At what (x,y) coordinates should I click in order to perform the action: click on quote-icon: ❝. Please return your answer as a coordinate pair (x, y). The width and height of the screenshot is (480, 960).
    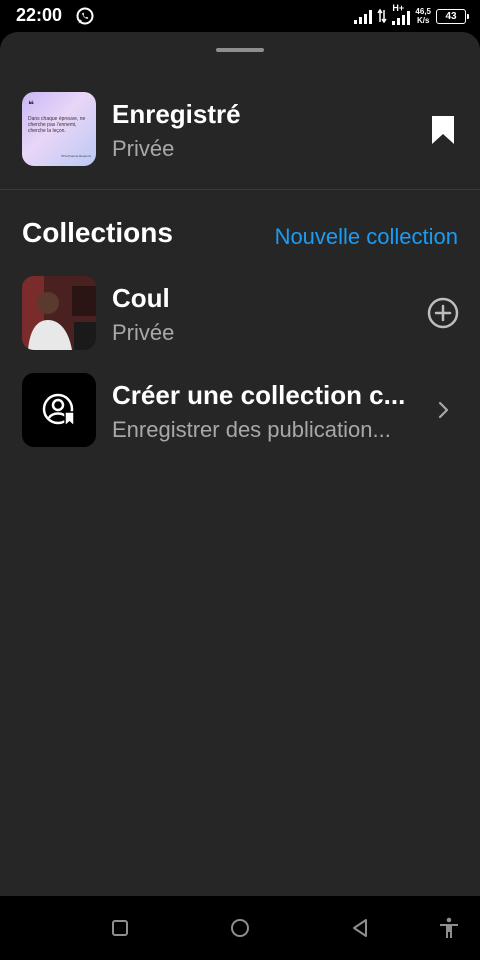
    Looking at the image, I should click on (31, 105).